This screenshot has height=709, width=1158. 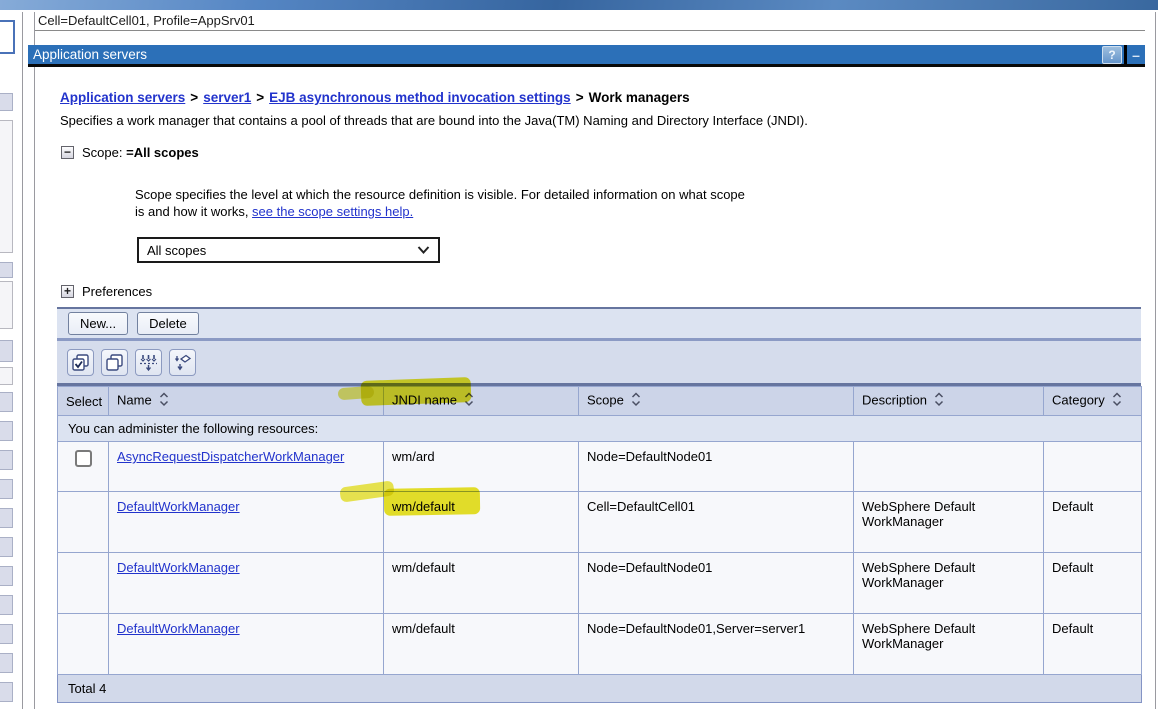 What do you see at coordinates (34, 360) in the screenshot?
I see `content-left-border` at bounding box center [34, 360].